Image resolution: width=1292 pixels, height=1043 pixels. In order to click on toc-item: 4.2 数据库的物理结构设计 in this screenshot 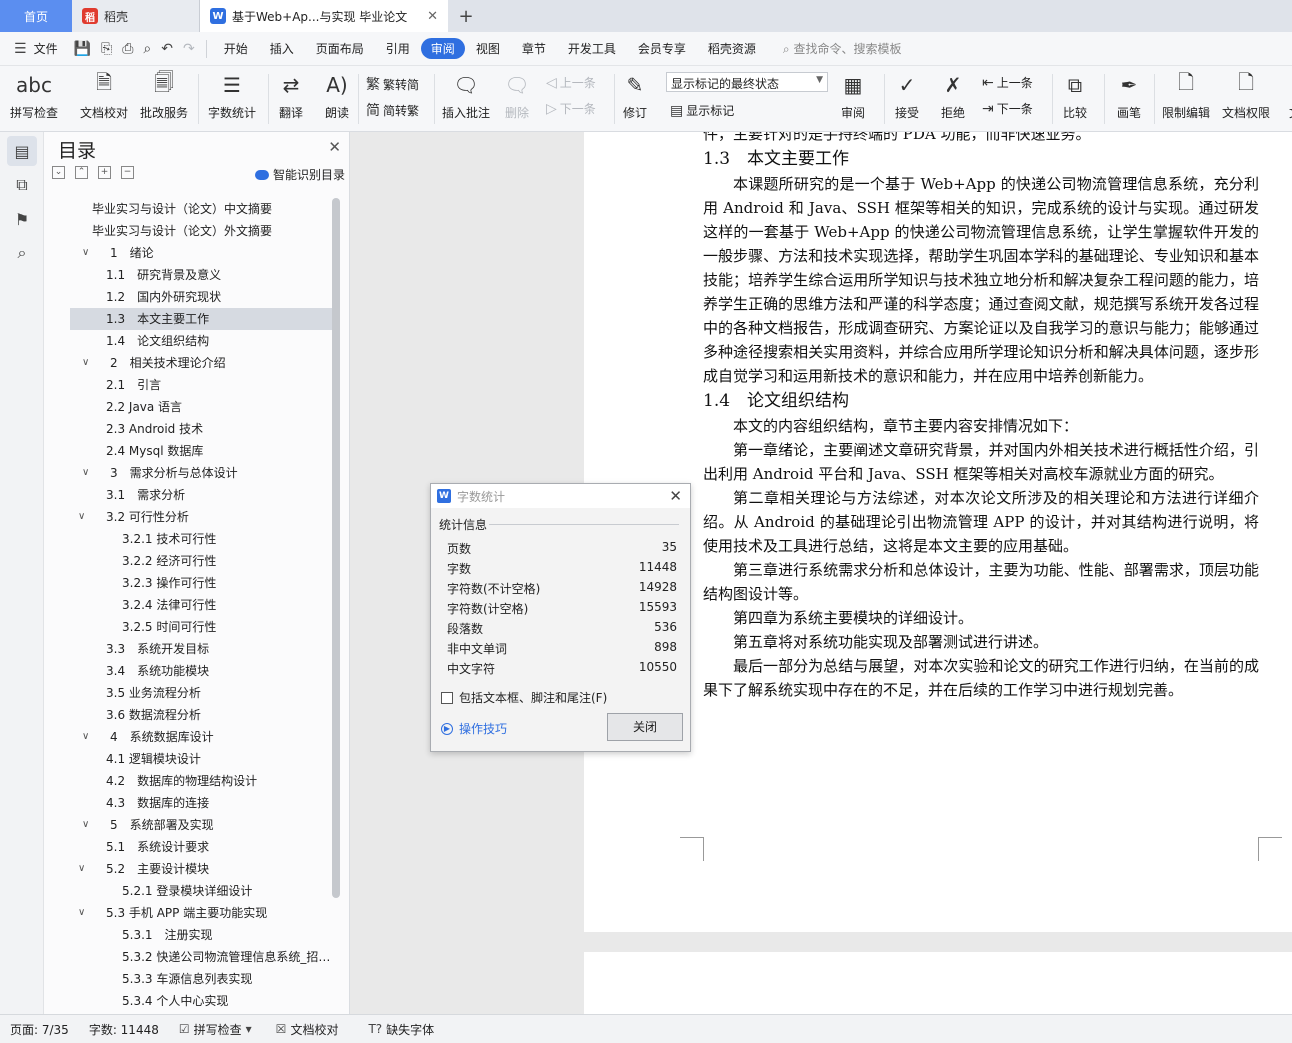, I will do `click(188, 781)`.